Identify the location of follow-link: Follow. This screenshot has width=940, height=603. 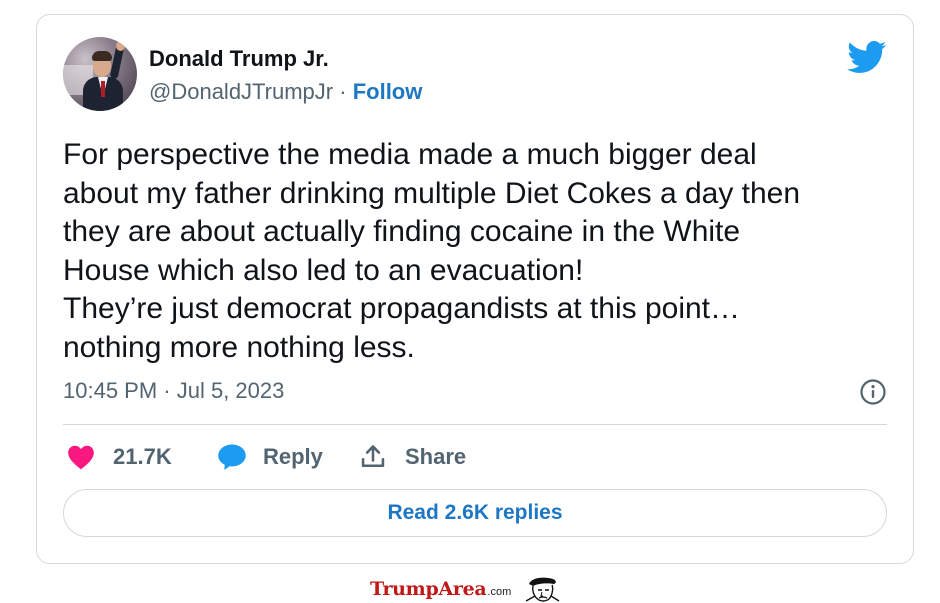
(388, 91).